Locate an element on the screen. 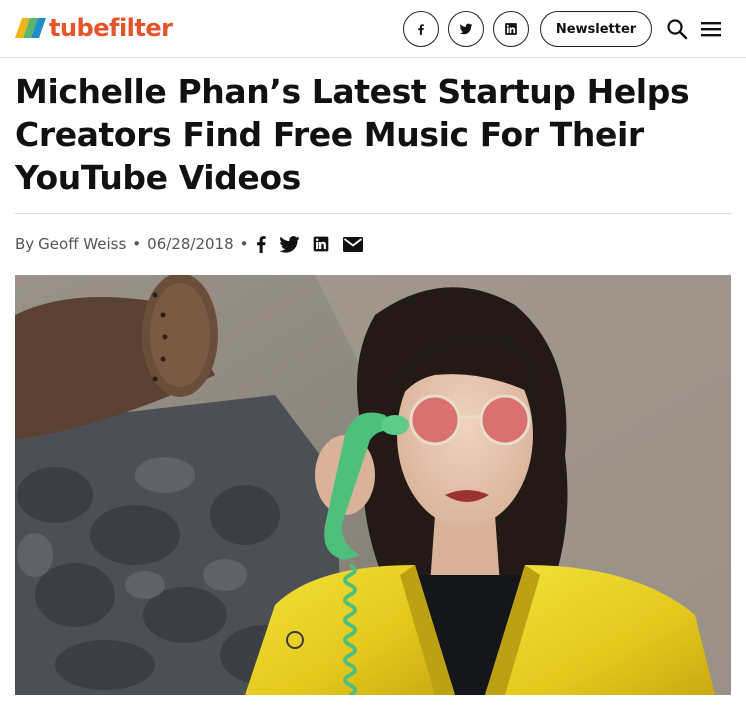 The height and width of the screenshot is (709, 746). header-facebook-button is located at coordinates (421, 29).